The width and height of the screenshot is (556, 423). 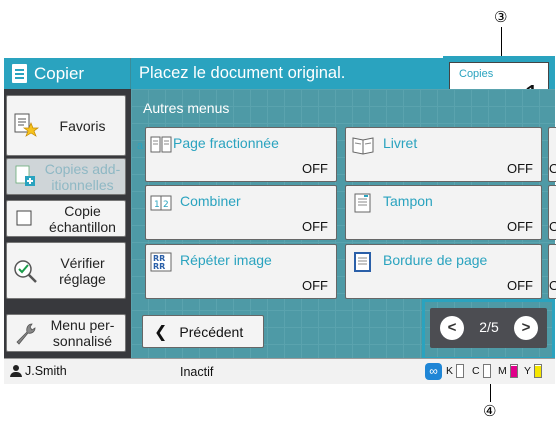 What do you see at coordinates (197, 372) in the screenshot?
I see `machine-state: Inactif` at bounding box center [197, 372].